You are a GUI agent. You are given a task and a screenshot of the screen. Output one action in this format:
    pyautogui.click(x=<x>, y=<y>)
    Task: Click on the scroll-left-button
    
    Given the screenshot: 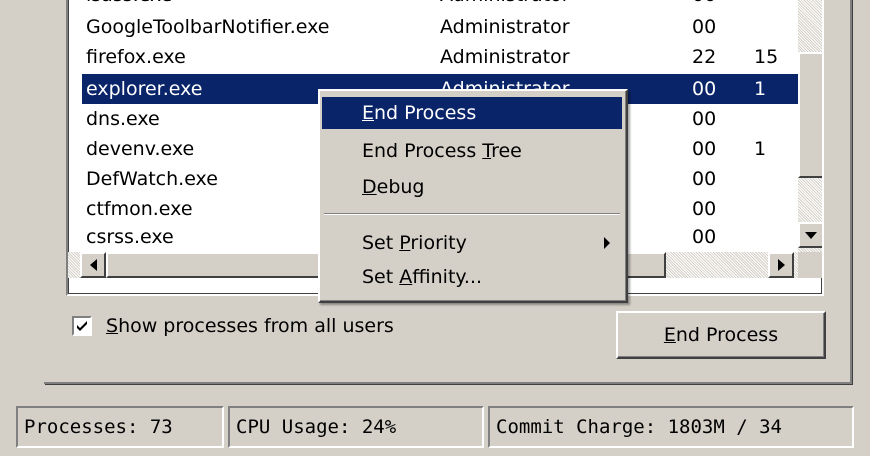 What is the action you would take?
    pyautogui.click(x=93, y=265)
    